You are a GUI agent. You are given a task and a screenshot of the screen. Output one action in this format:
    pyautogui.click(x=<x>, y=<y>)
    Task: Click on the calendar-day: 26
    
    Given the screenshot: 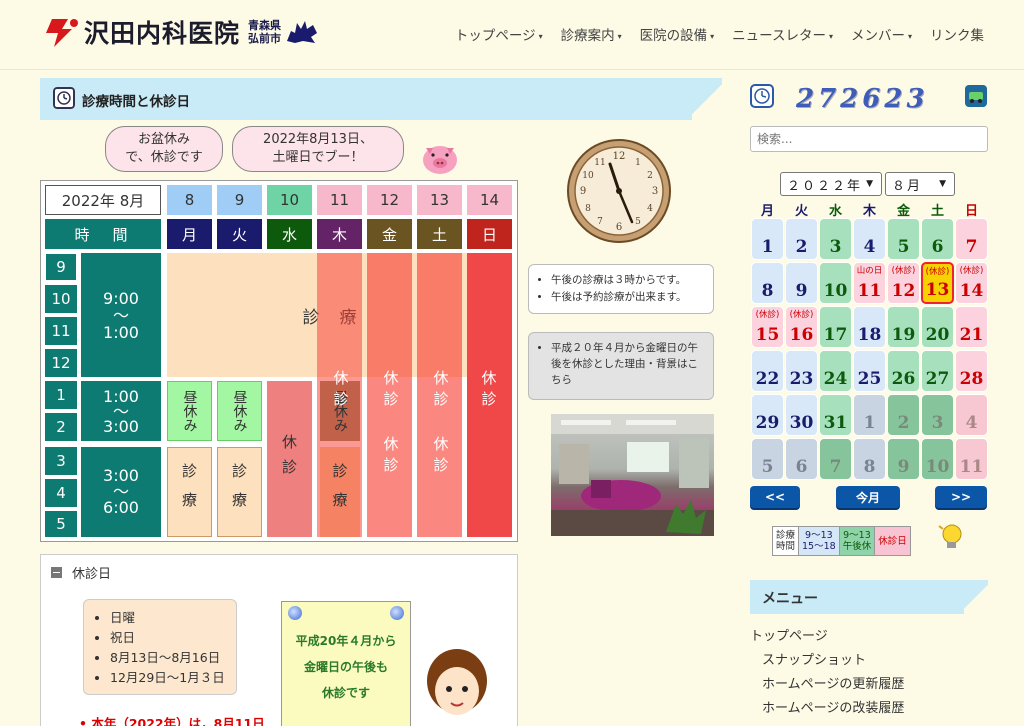 What is the action you would take?
    pyautogui.click(x=903, y=371)
    